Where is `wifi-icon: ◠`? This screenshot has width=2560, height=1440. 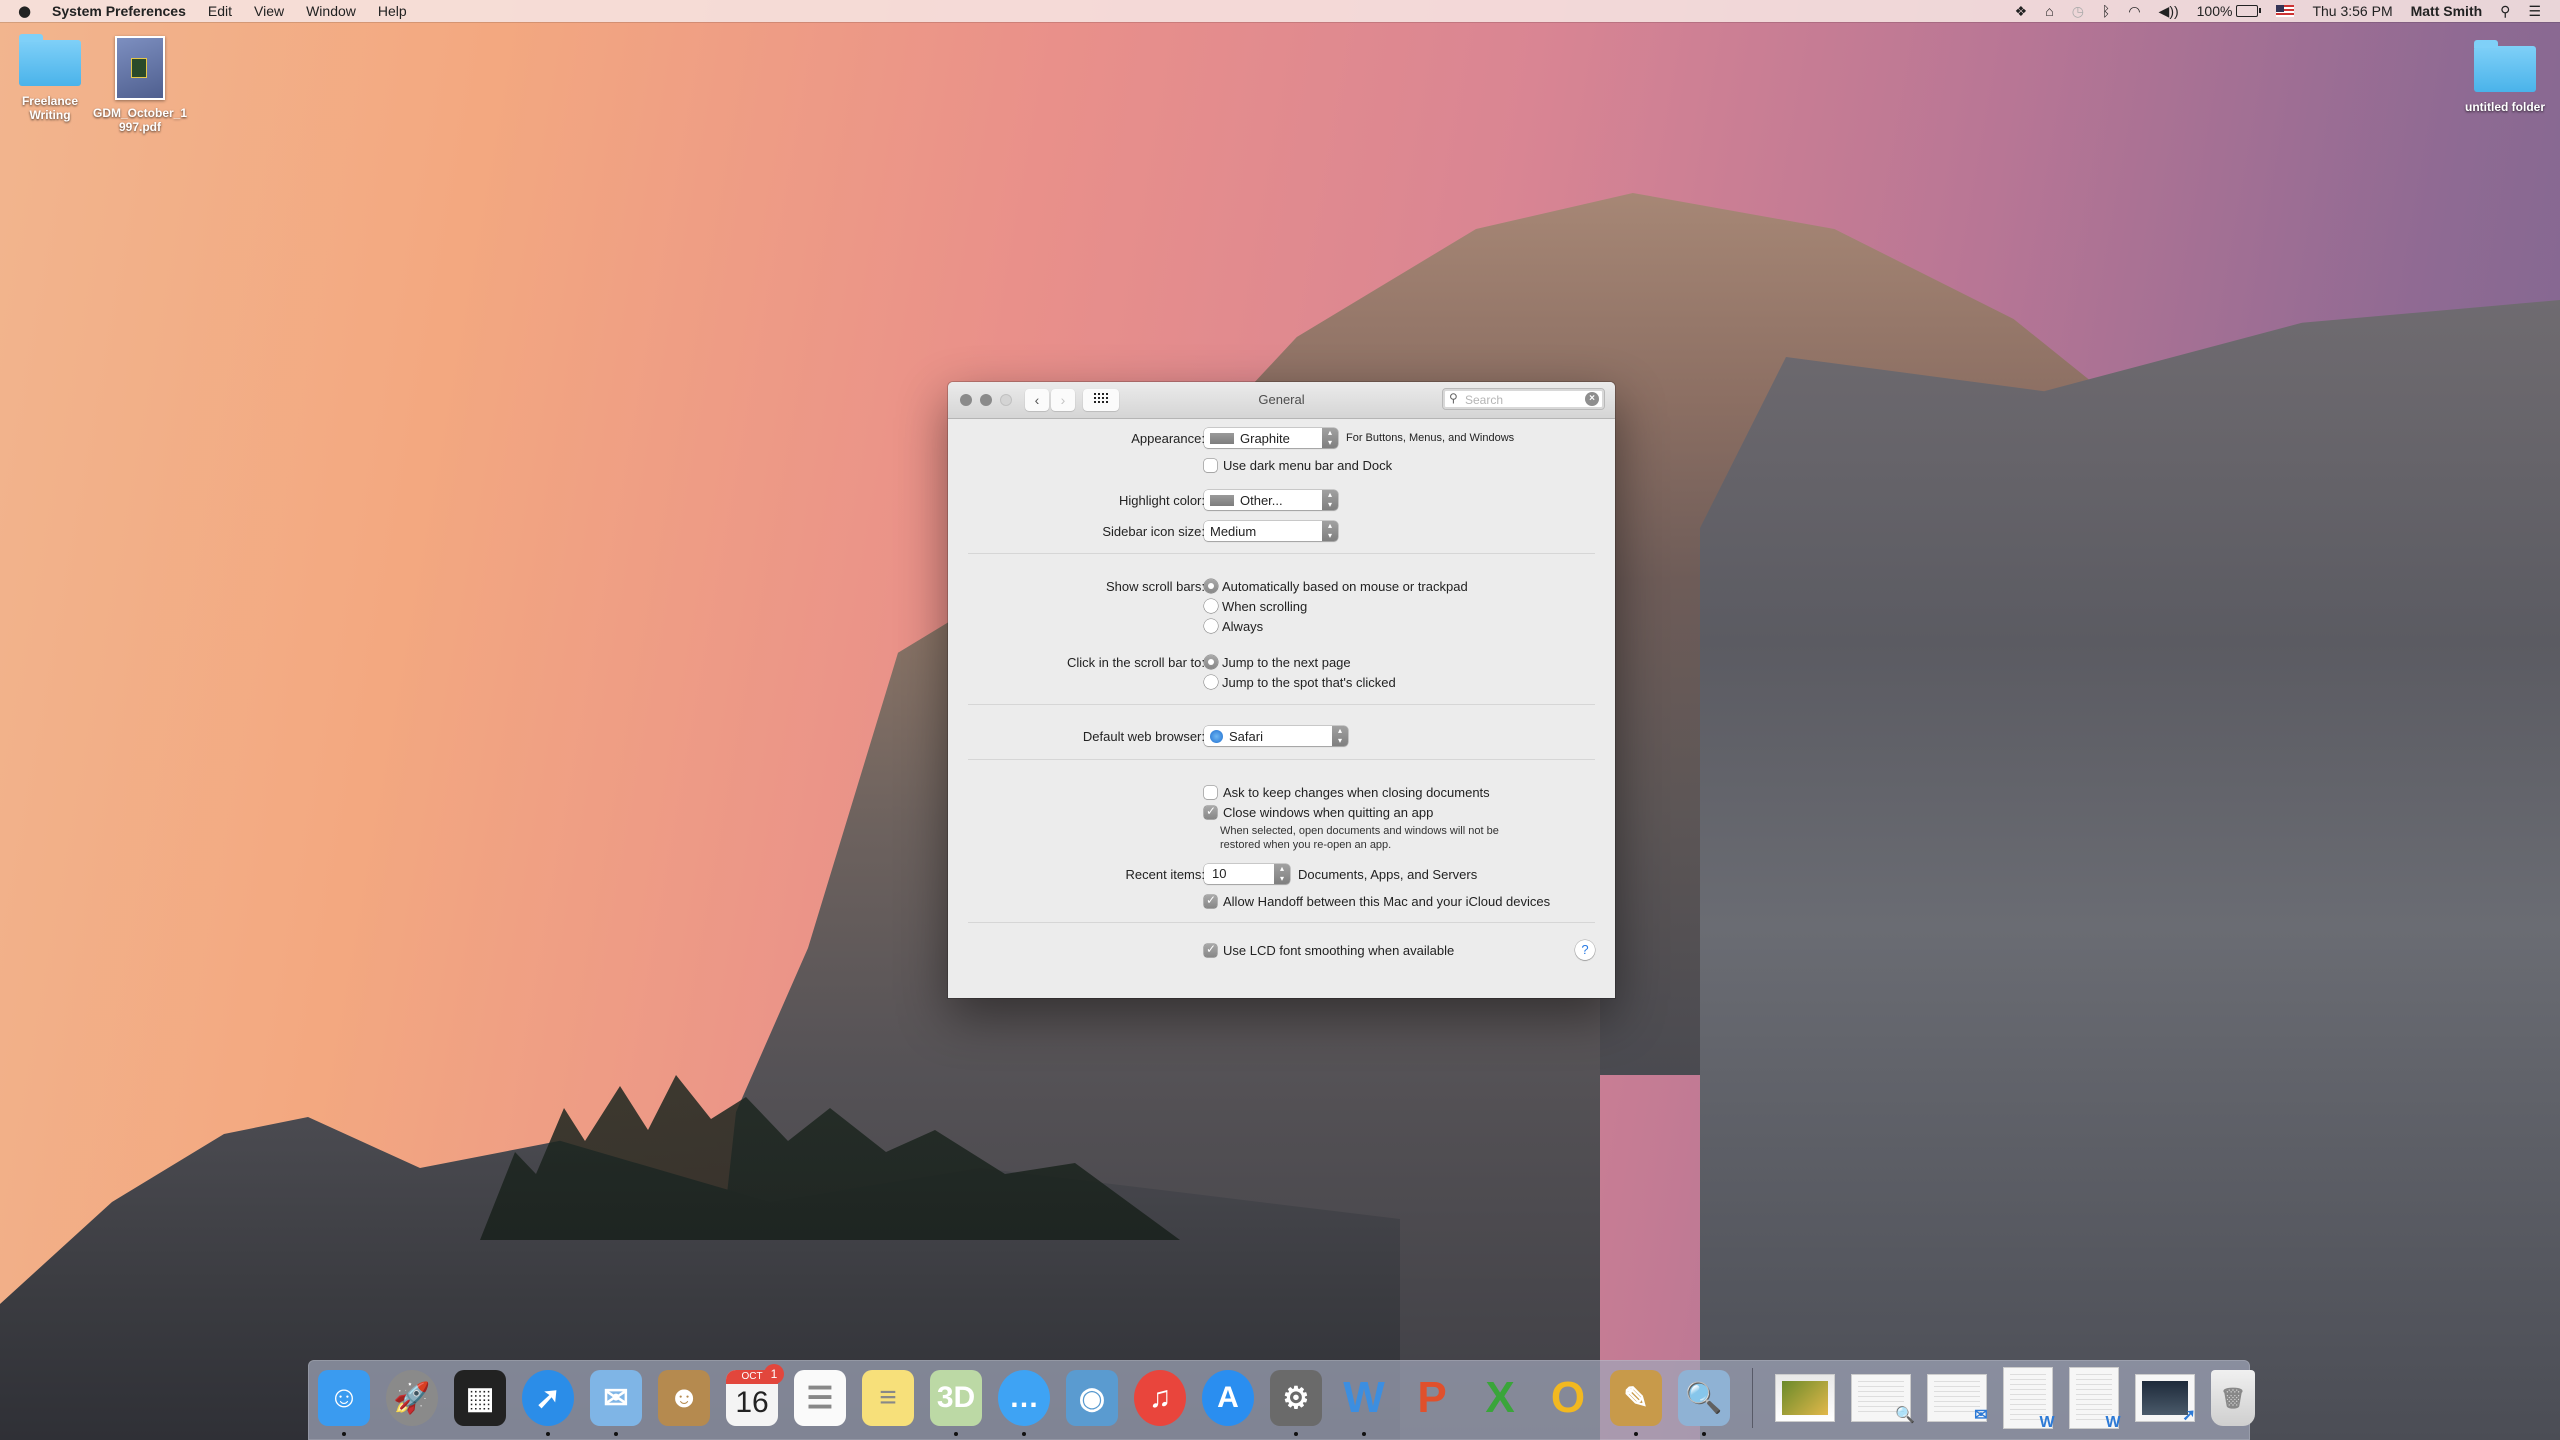 wifi-icon: ◠ is located at coordinates (2134, 11).